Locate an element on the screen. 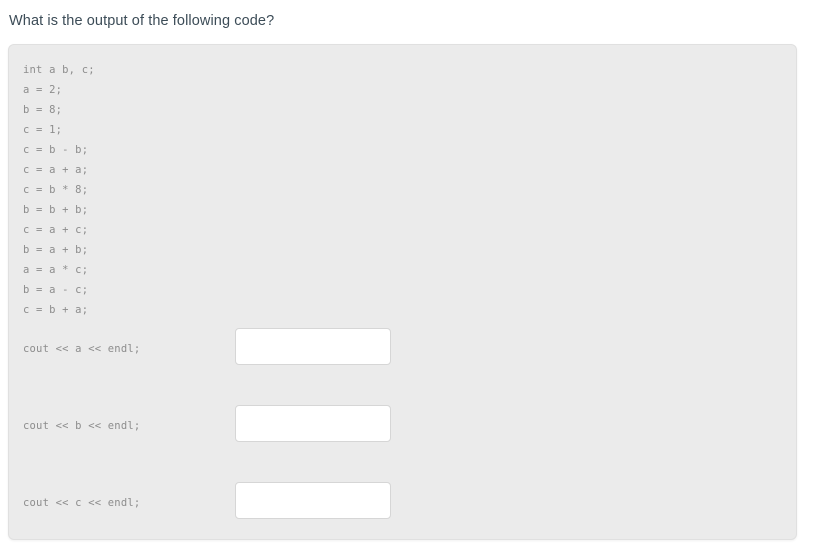 The width and height of the screenshot is (817, 557). output-row-b: cout << b << endl; is located at coordinates (402, 426).